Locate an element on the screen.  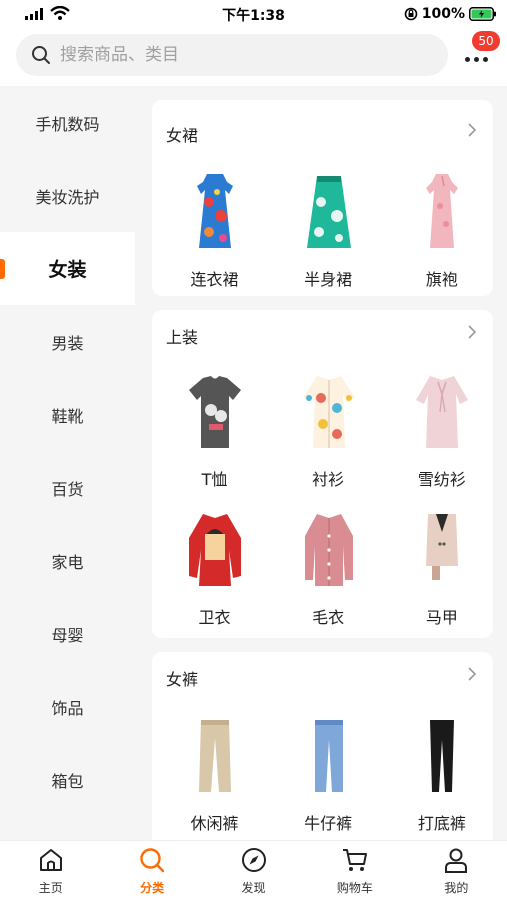
shirt-image is located at coordinates (328, 412).